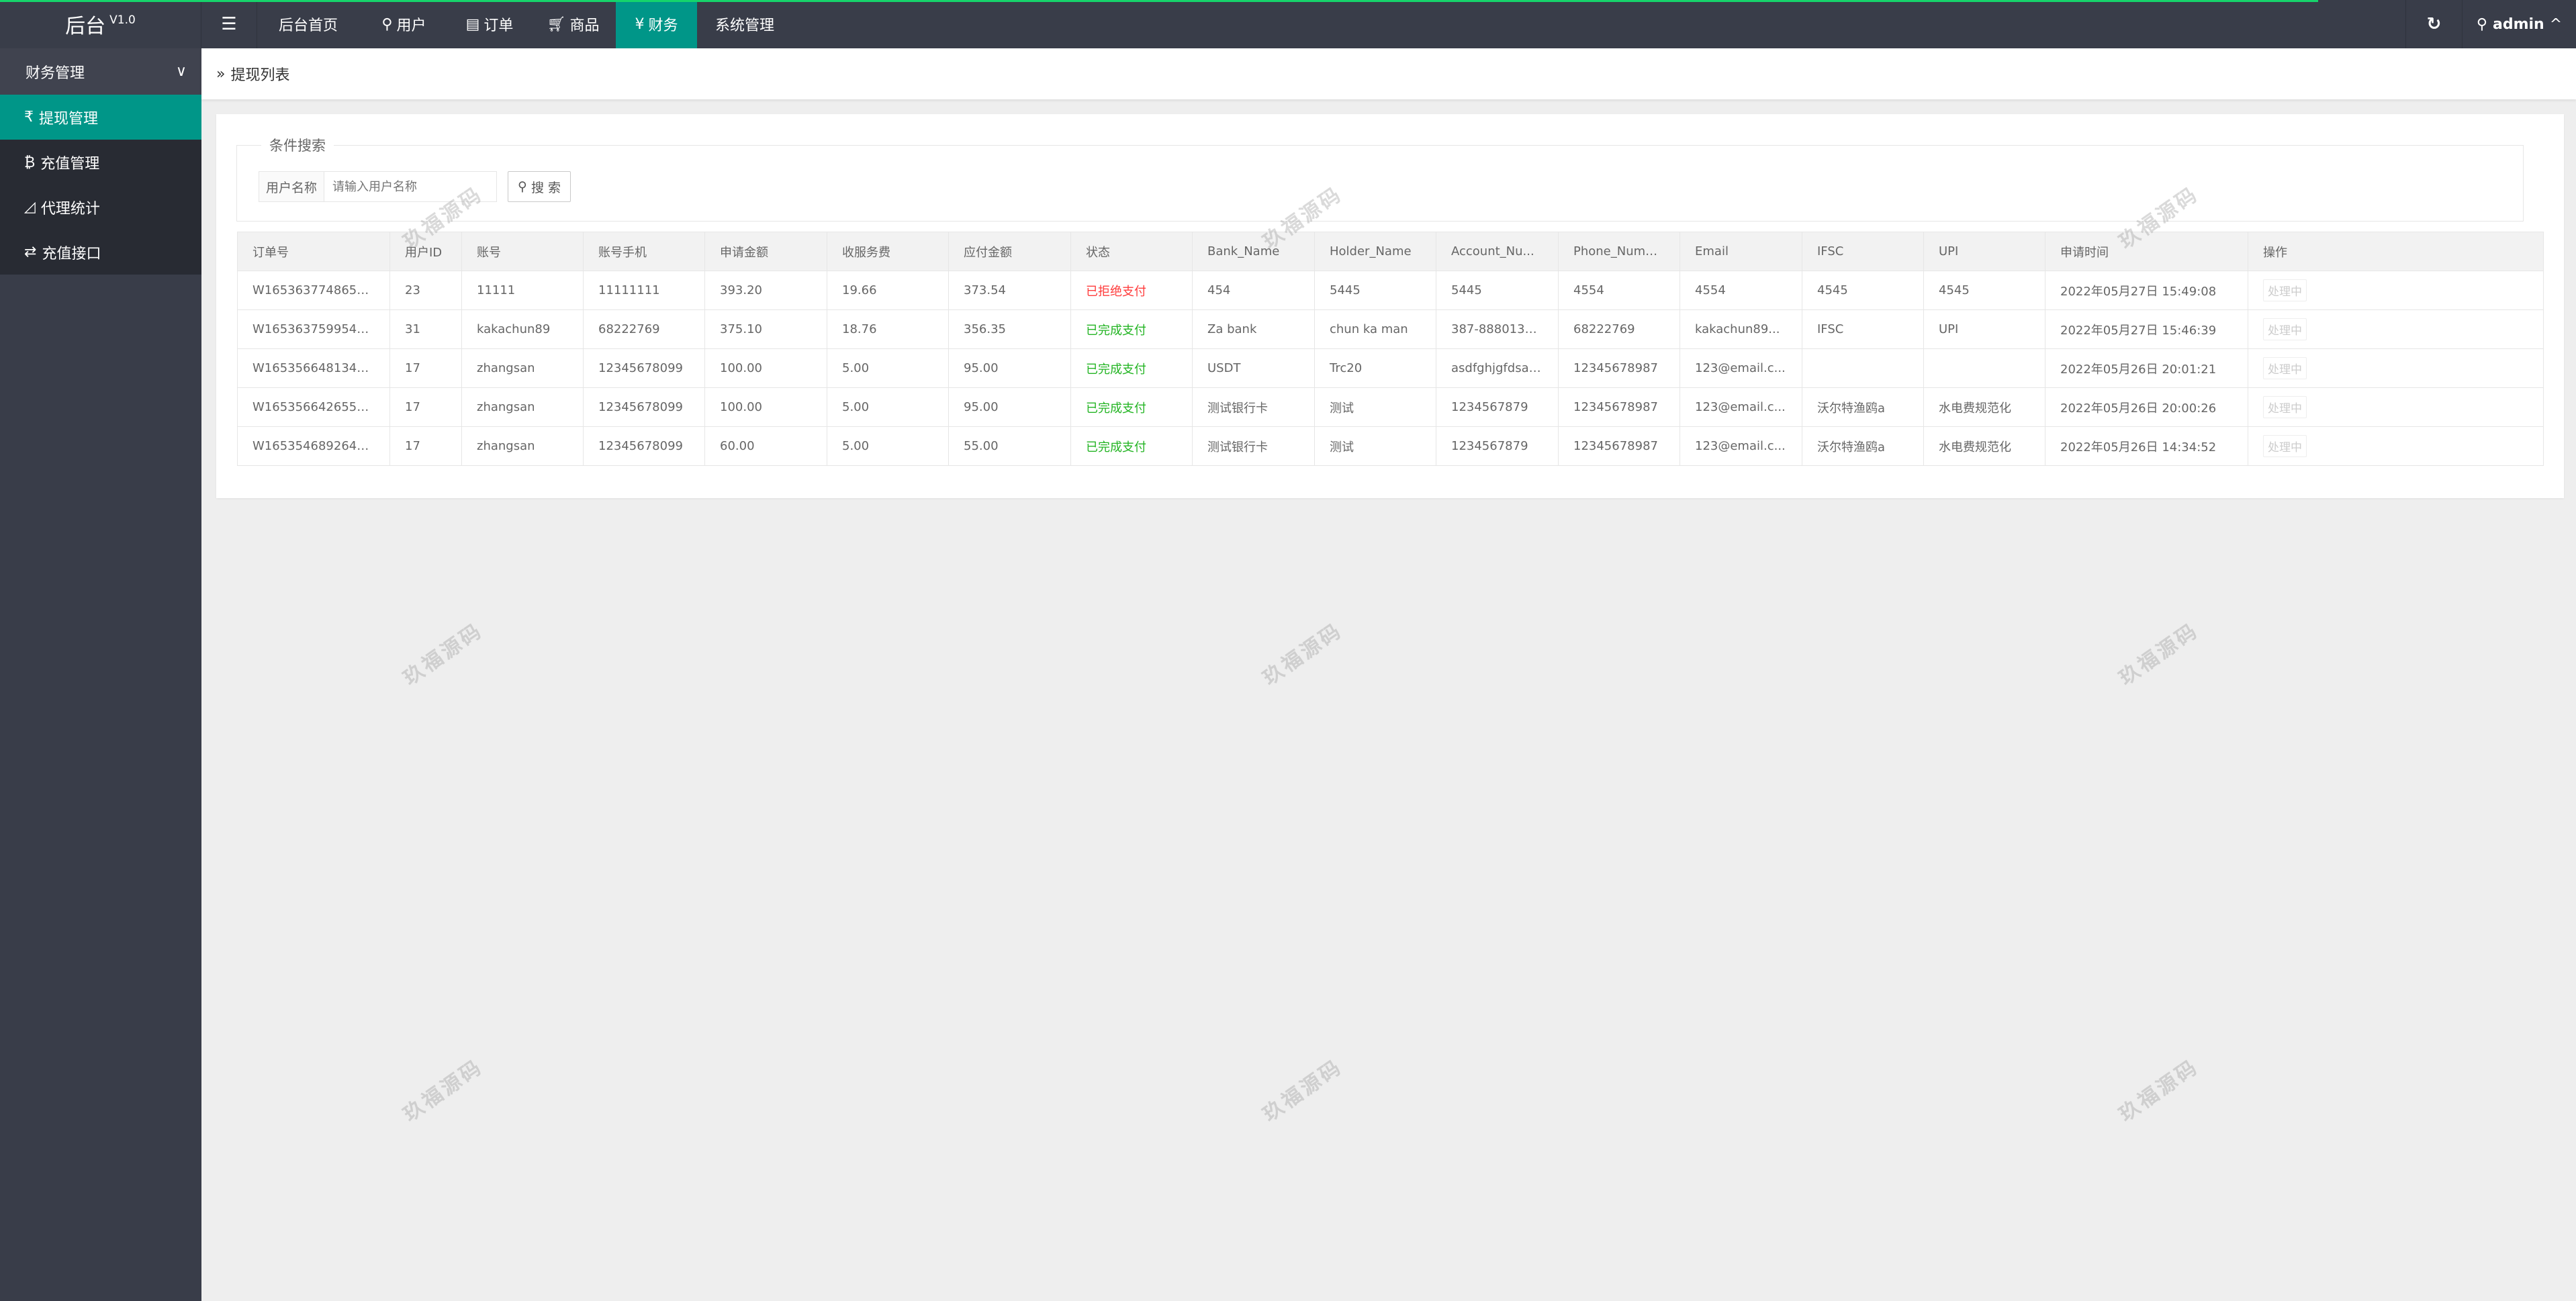 The width and height of the screenshot is (2576, 1301). What do you see at coordinates (1253, 290) in the screenshot?
I see `table-cell: 454` at bounding box center [1253, 290].